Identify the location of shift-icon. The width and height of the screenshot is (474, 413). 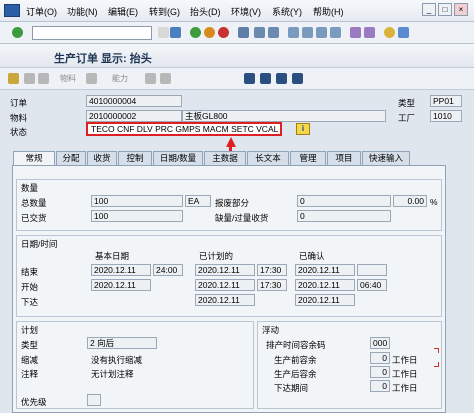
(165, 78).